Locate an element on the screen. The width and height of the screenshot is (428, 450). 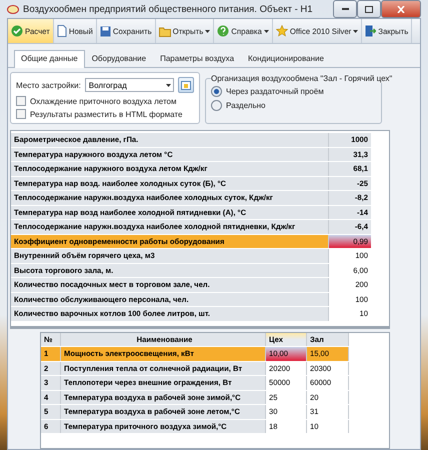
calendar-button is located at coordinates (186, 85).